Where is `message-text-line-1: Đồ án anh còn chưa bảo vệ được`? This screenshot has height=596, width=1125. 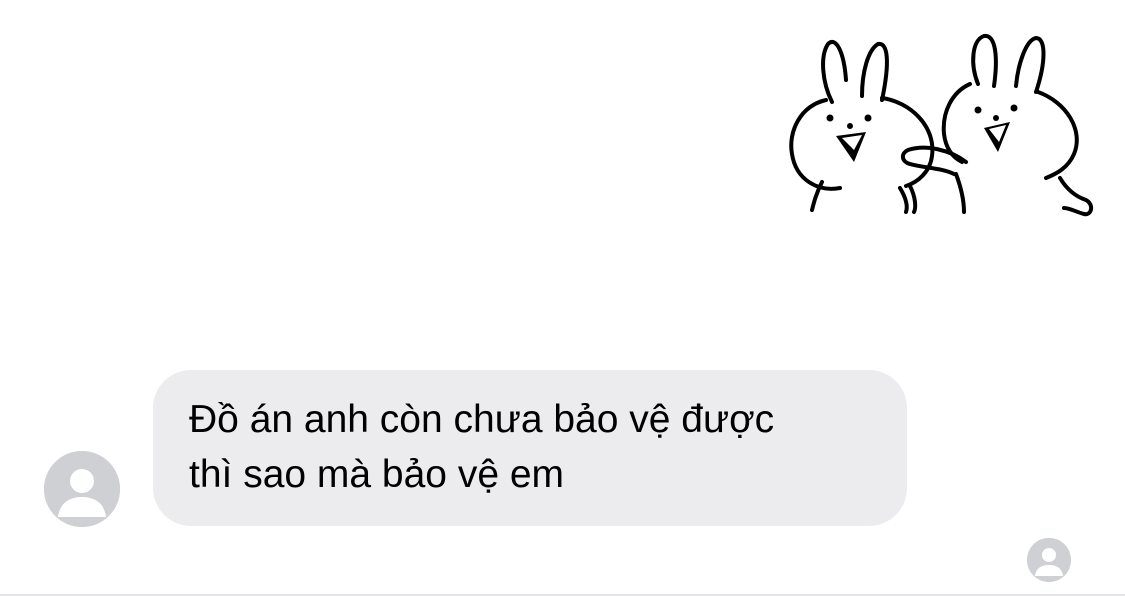
message-text-line-1: Đồ án anh còn chưa bảo vệ được is located at coordinates (482, 419).